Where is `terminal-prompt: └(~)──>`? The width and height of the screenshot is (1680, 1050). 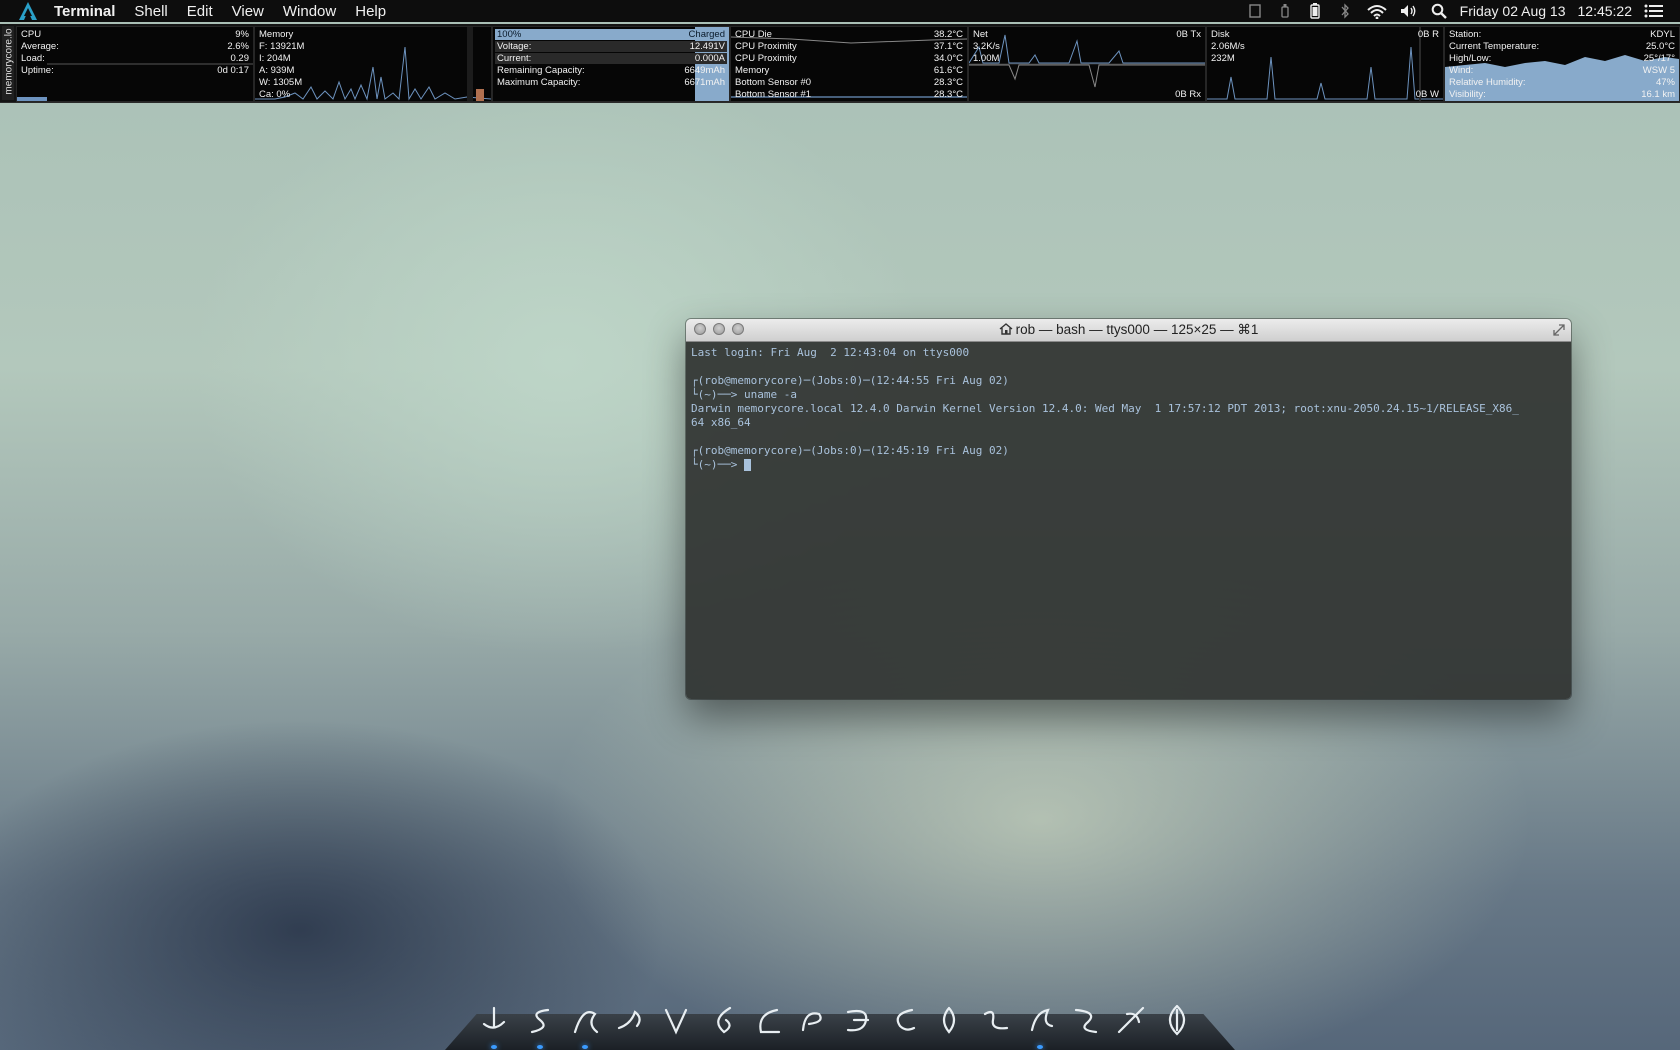
terminal-prompt: └(~)──> is located at coordinates (717, 464).